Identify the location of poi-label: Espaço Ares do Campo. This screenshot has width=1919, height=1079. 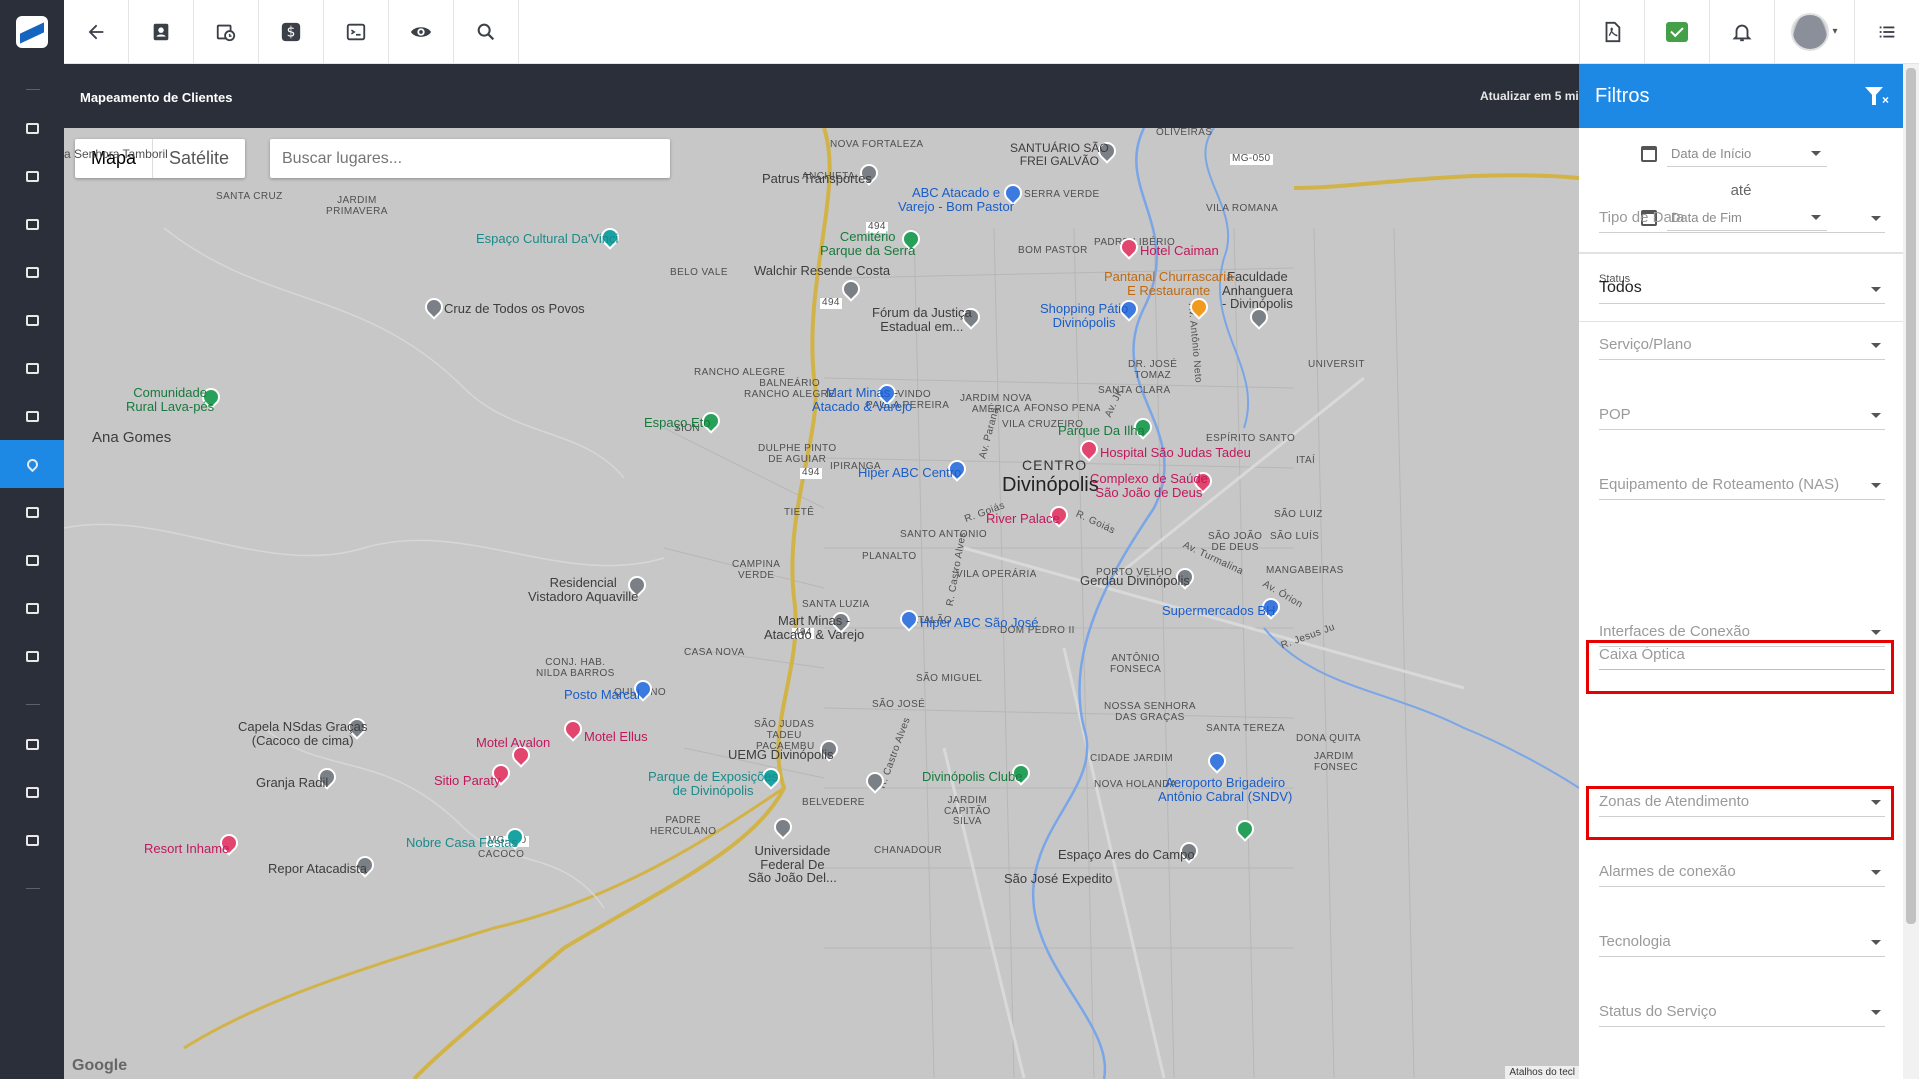
(1126, 855).